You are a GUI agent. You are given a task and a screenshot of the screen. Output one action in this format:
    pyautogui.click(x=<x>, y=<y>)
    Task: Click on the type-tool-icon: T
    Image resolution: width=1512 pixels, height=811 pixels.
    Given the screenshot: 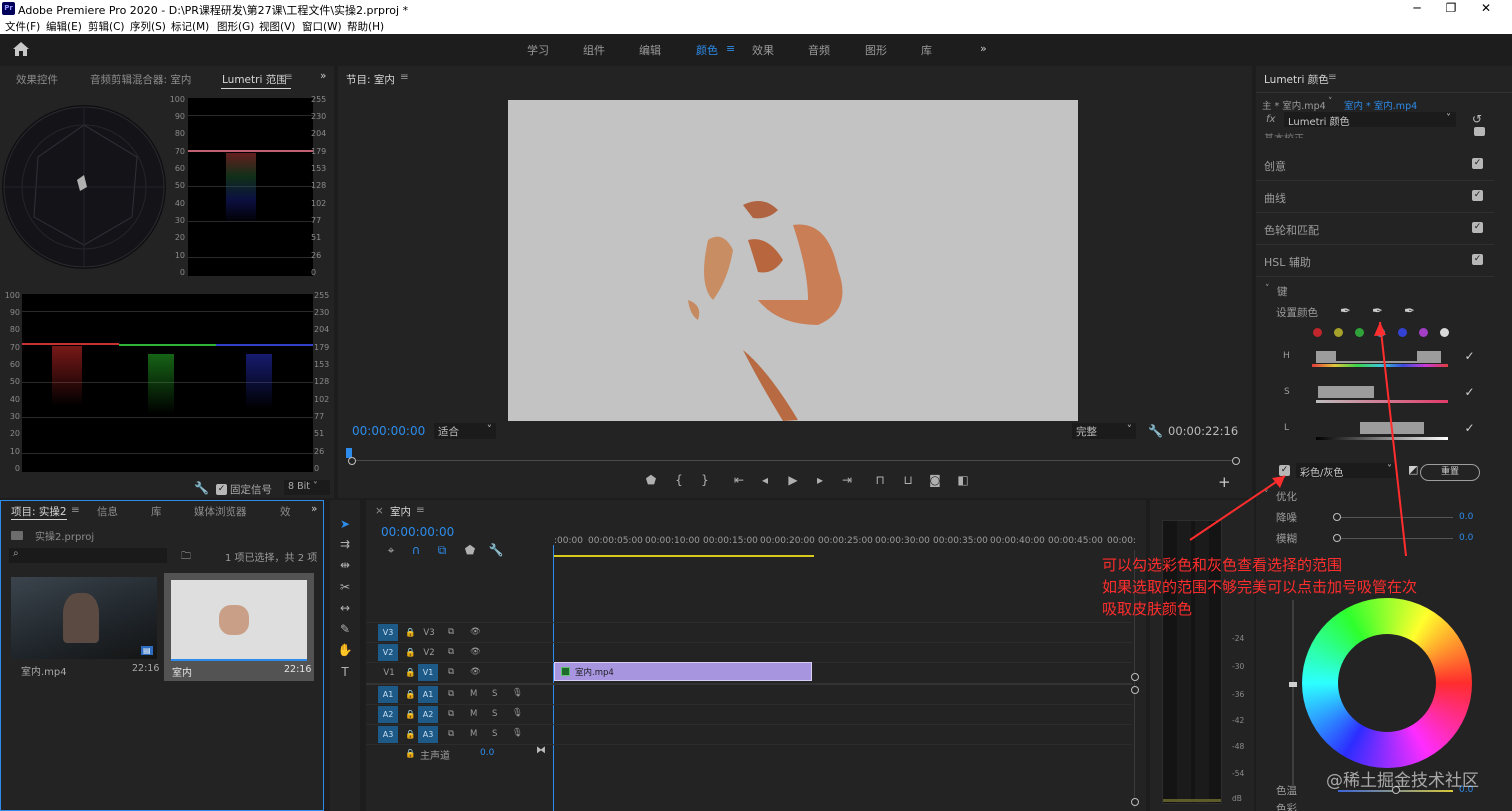 What is the action you would take?
    pyautogui.click(x=345, y=672)
    